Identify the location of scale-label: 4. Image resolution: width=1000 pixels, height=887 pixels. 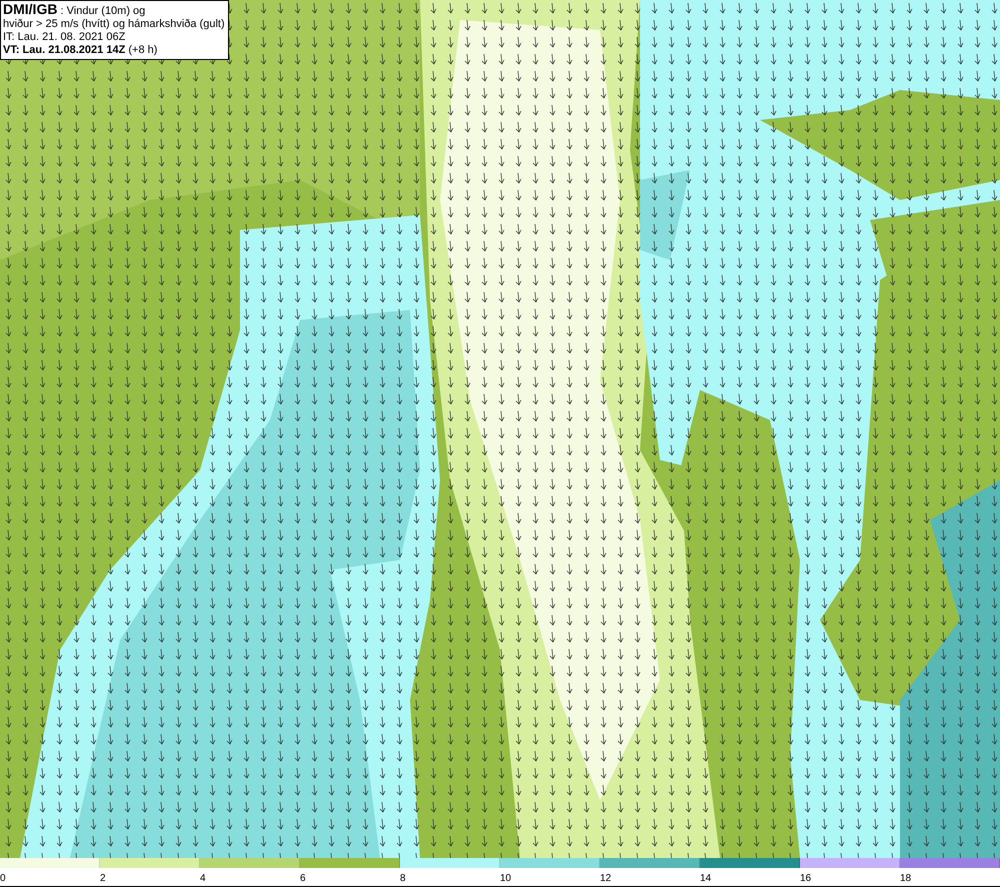
(203, 878).